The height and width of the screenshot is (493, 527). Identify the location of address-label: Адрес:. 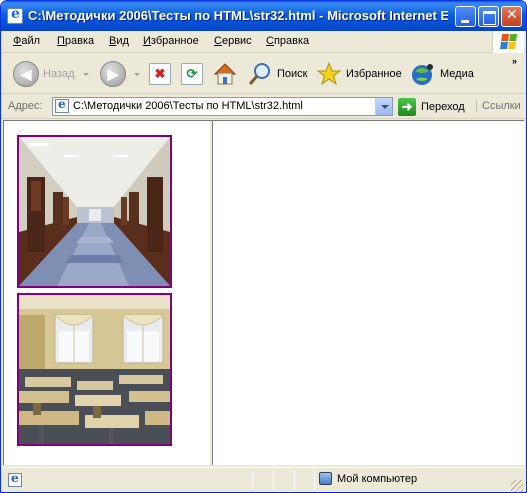
(25, 106).